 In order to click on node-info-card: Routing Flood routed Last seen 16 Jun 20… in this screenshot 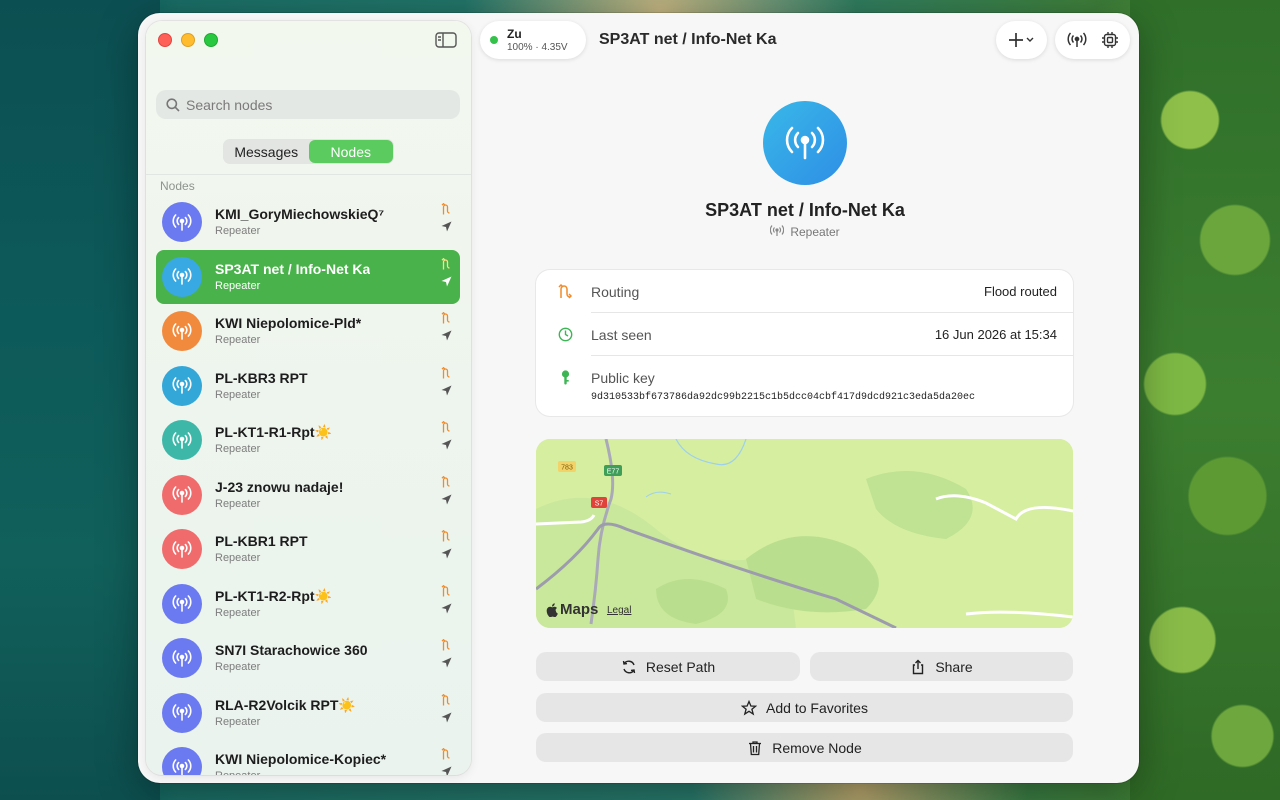, I will do `click(804, 343)`.